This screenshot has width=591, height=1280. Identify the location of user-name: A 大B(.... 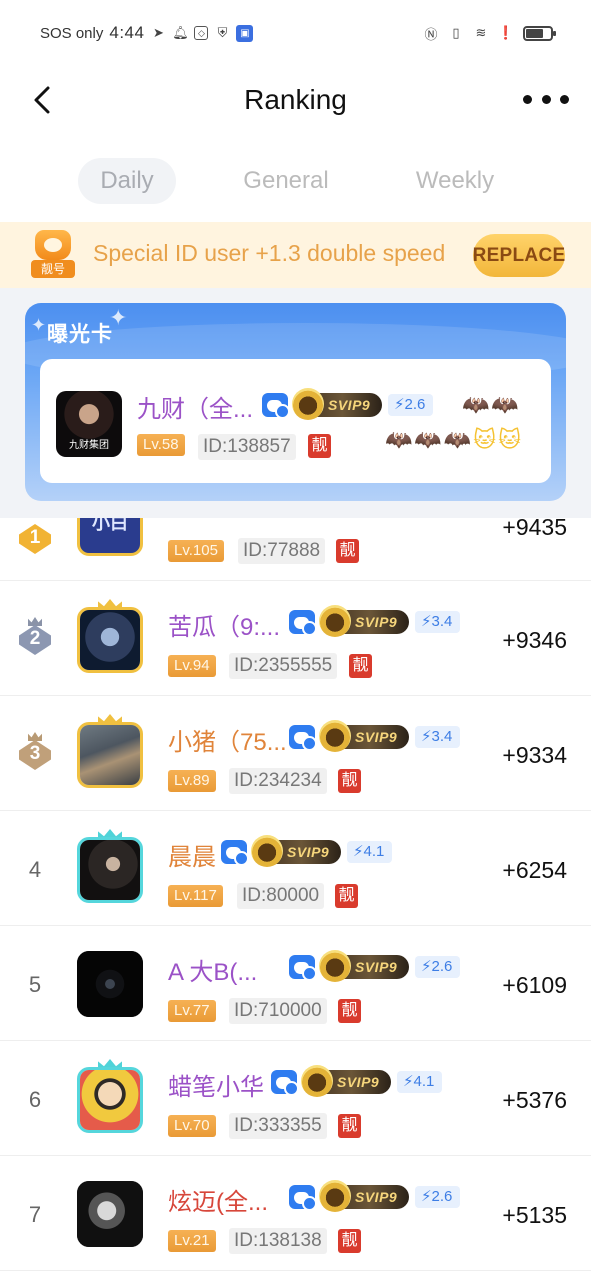
(213, 972).